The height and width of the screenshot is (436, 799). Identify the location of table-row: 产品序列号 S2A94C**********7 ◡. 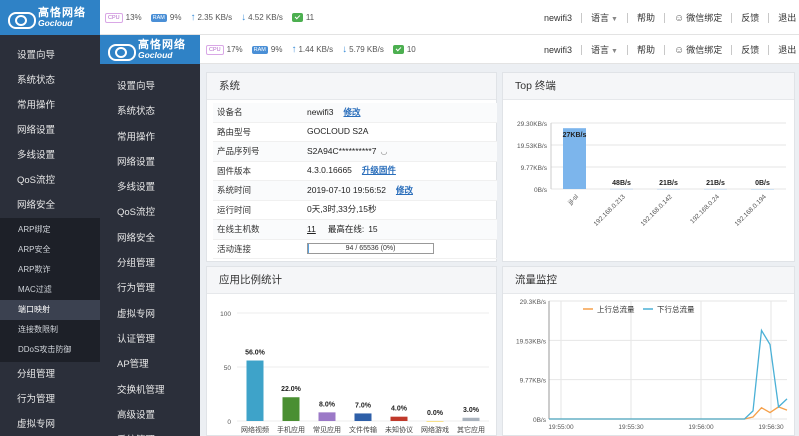
(355, 152).